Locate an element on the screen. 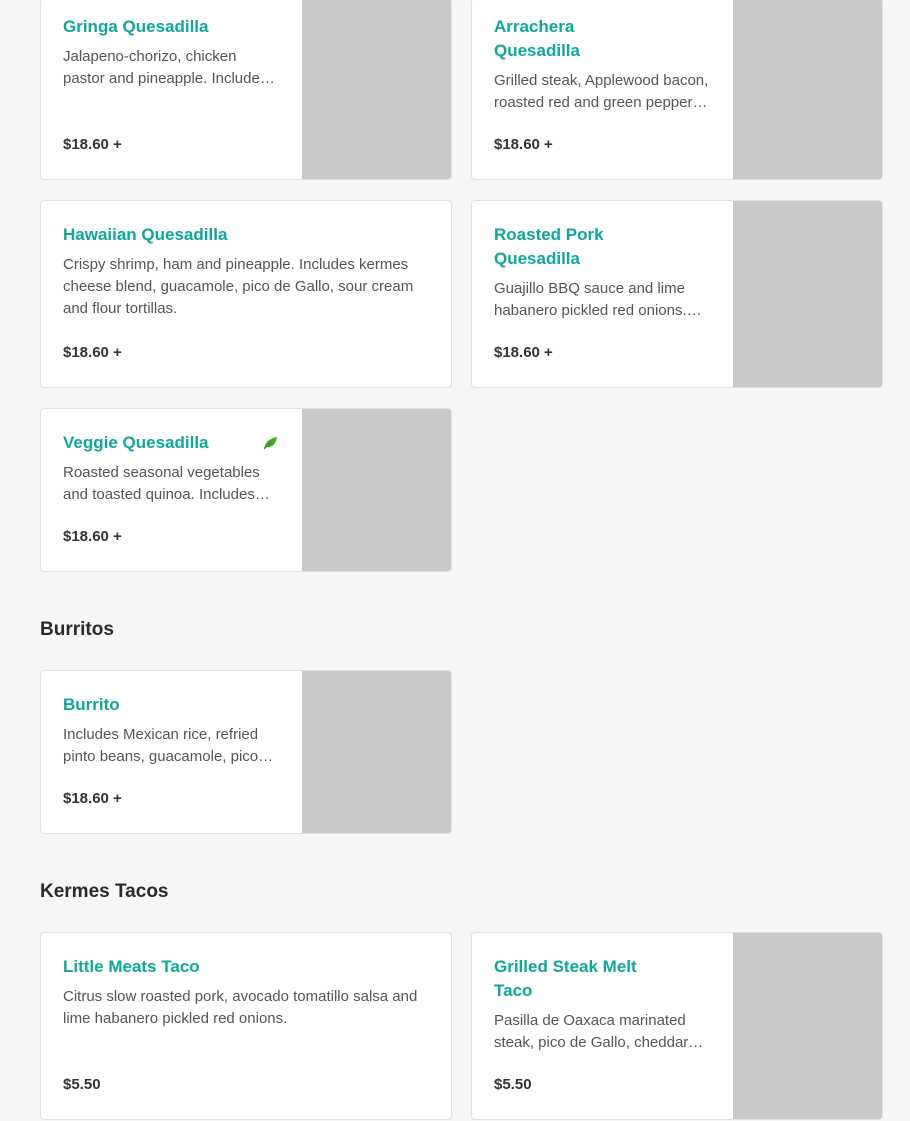  leaf-icon is located at coordinates (270, 443).